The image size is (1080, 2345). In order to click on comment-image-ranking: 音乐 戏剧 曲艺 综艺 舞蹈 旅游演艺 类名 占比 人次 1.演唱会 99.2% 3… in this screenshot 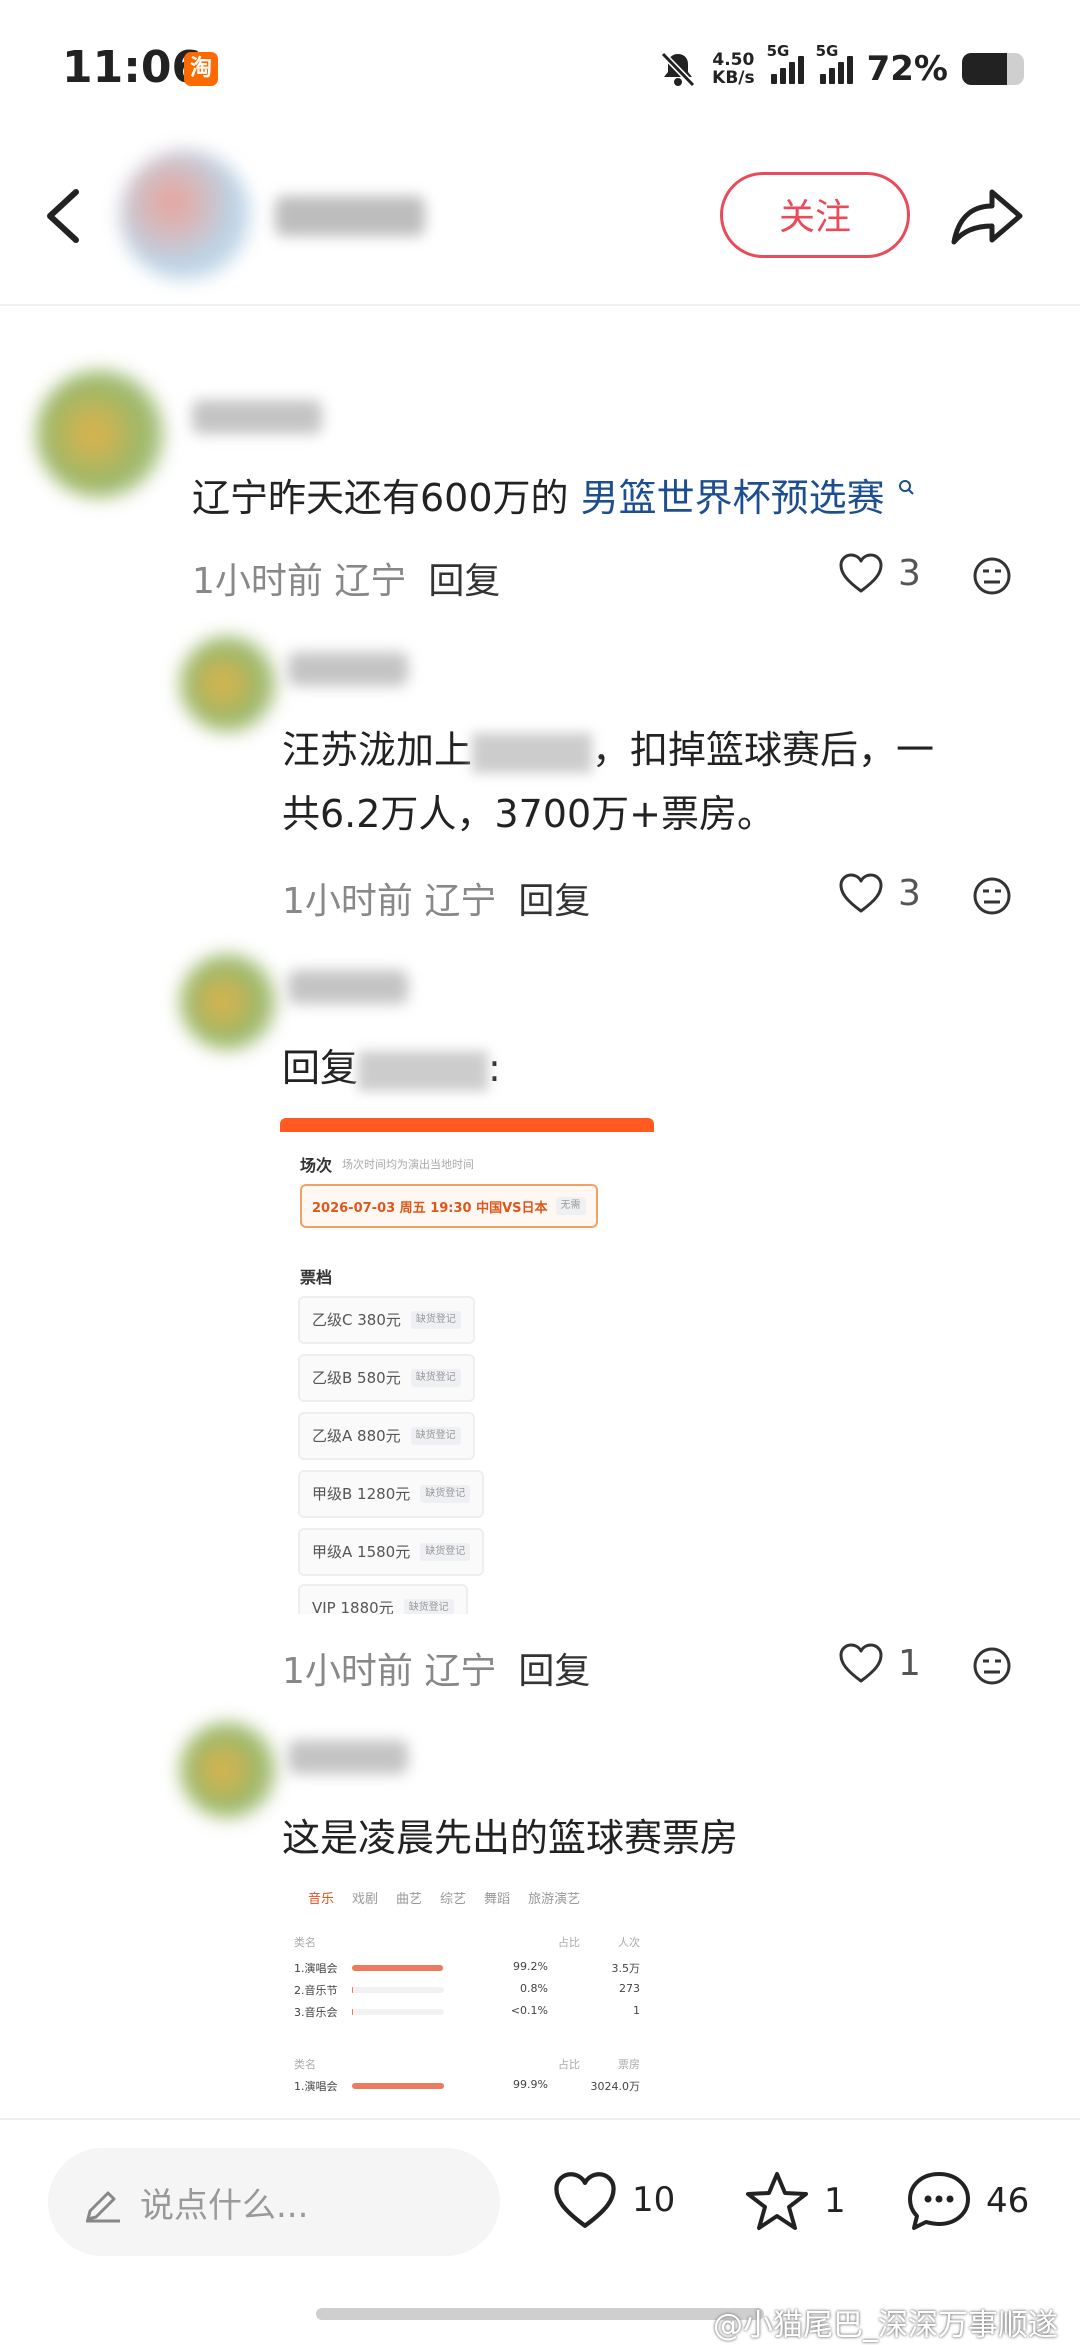, I will do `click(468, 1995)`.